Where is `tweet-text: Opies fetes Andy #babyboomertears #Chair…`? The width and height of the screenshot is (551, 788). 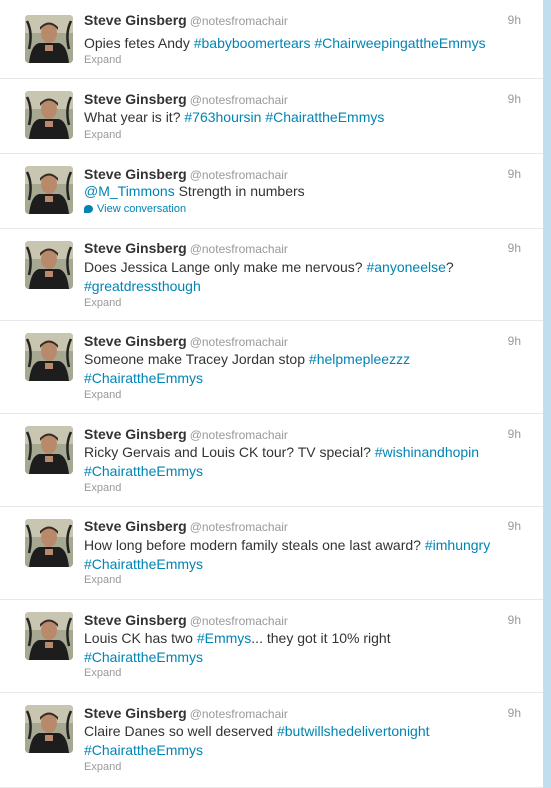
tweet-text: Opies fetes Andy #babyboomertears #Chair… is located at coordinates (304, 43).